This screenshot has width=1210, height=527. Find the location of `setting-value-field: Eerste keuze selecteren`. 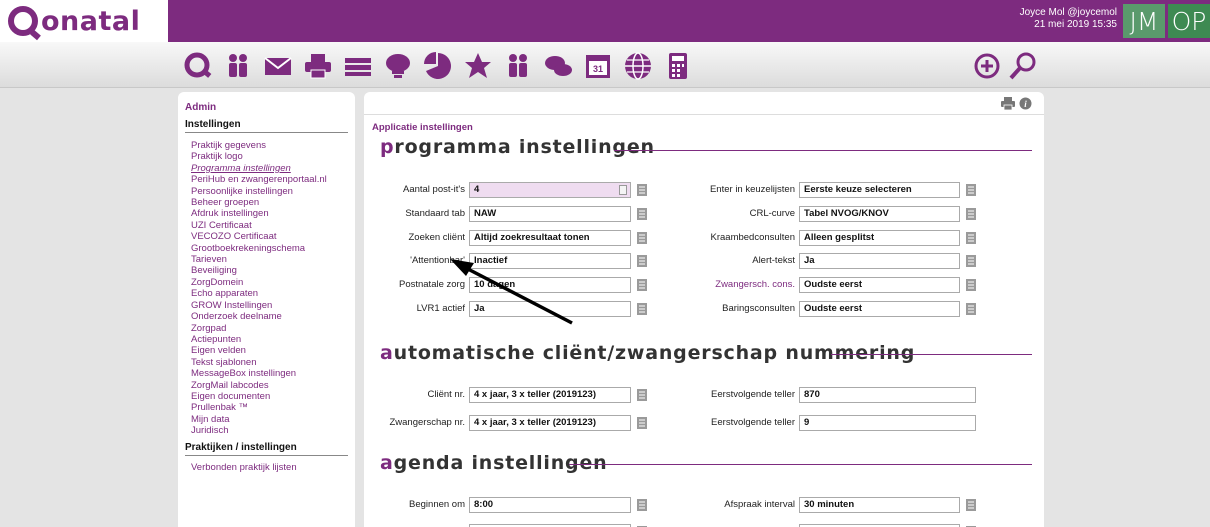

setting-value-field: Eerste keuze selecteren is located at coordinates (879, 190).